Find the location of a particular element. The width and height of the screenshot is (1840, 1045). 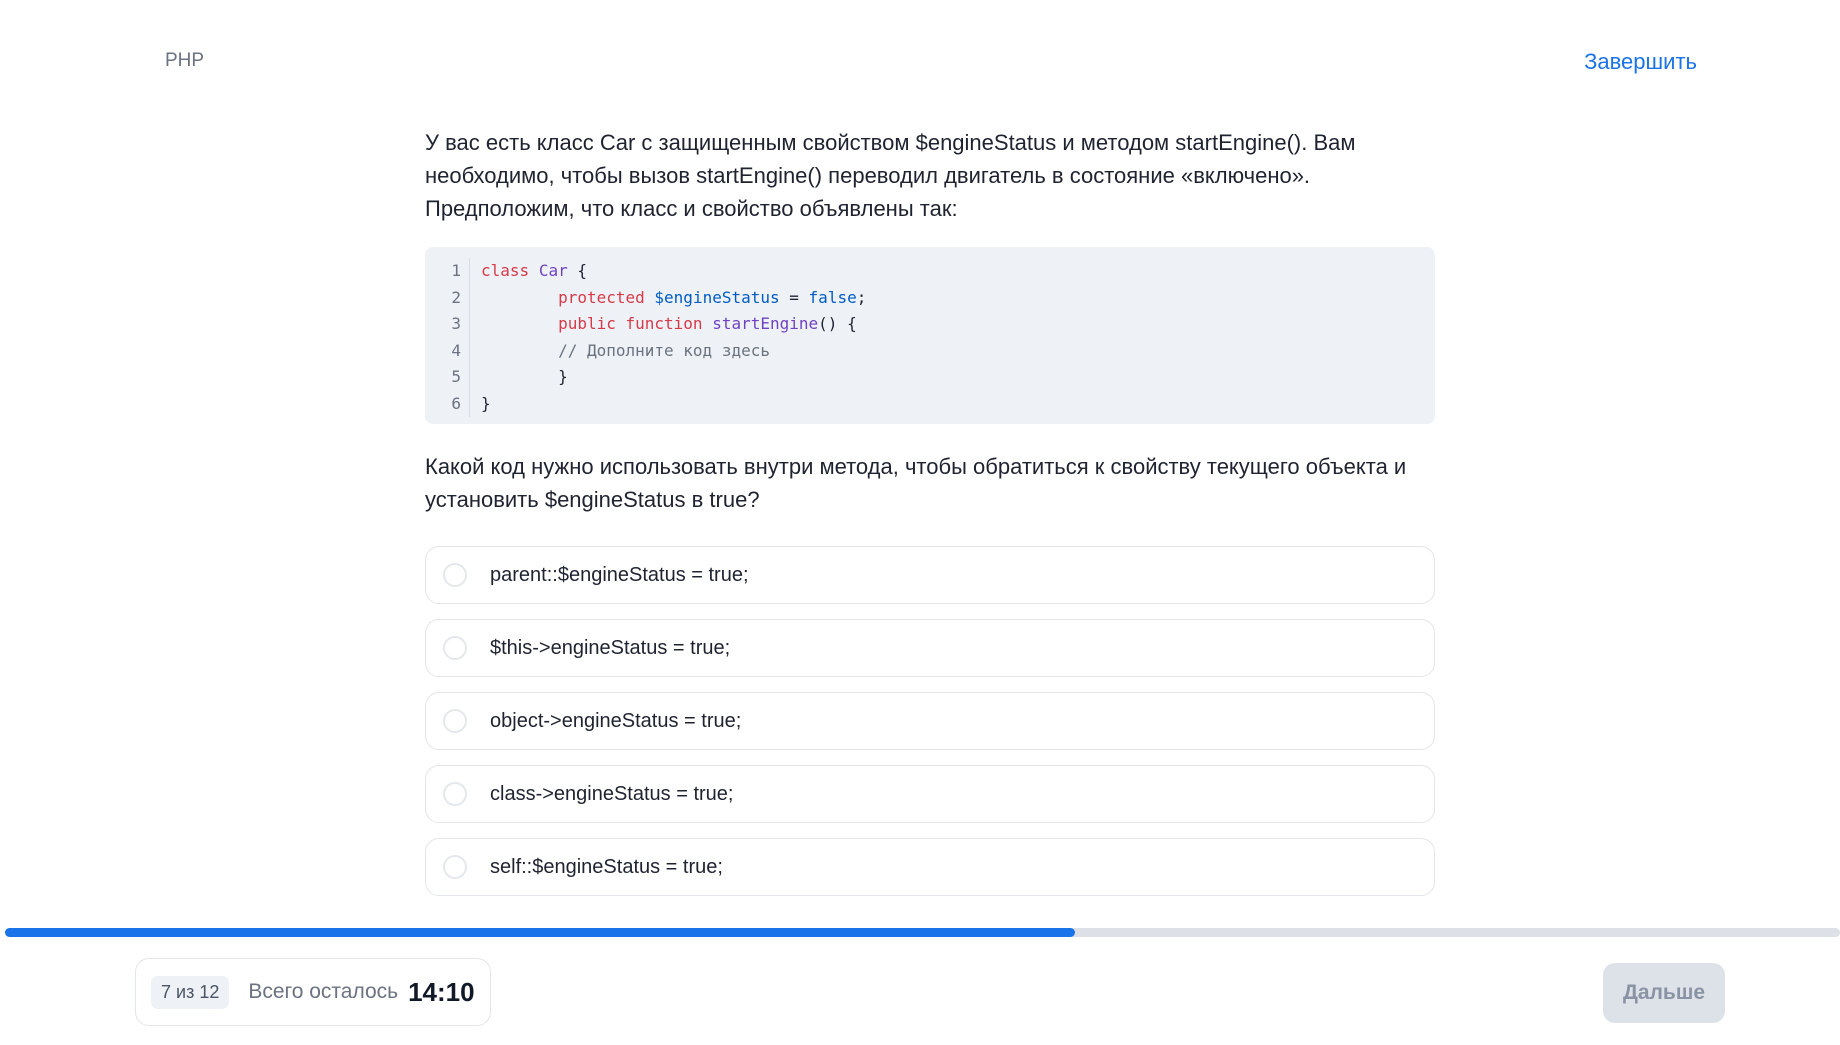

line-number: 2 is located at coordinates (456, 297).